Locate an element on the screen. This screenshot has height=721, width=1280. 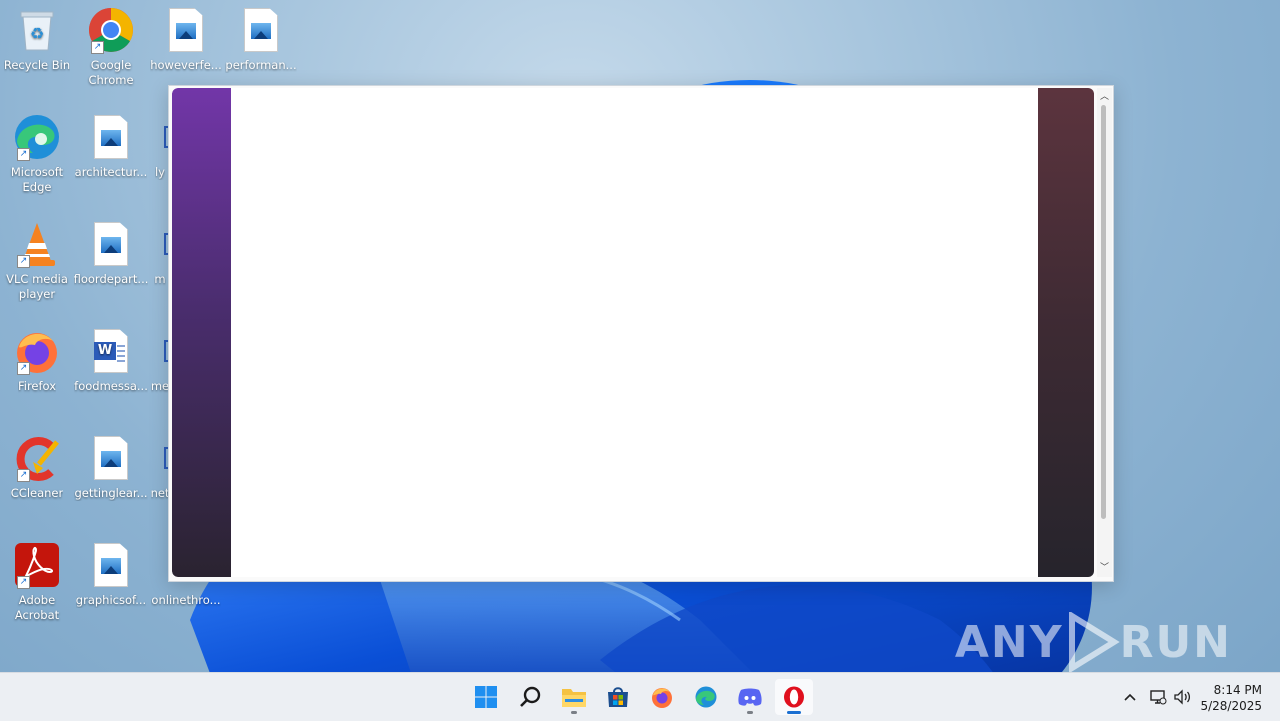
taskbar-microsoft-edge is located at coordinates (706, 697).